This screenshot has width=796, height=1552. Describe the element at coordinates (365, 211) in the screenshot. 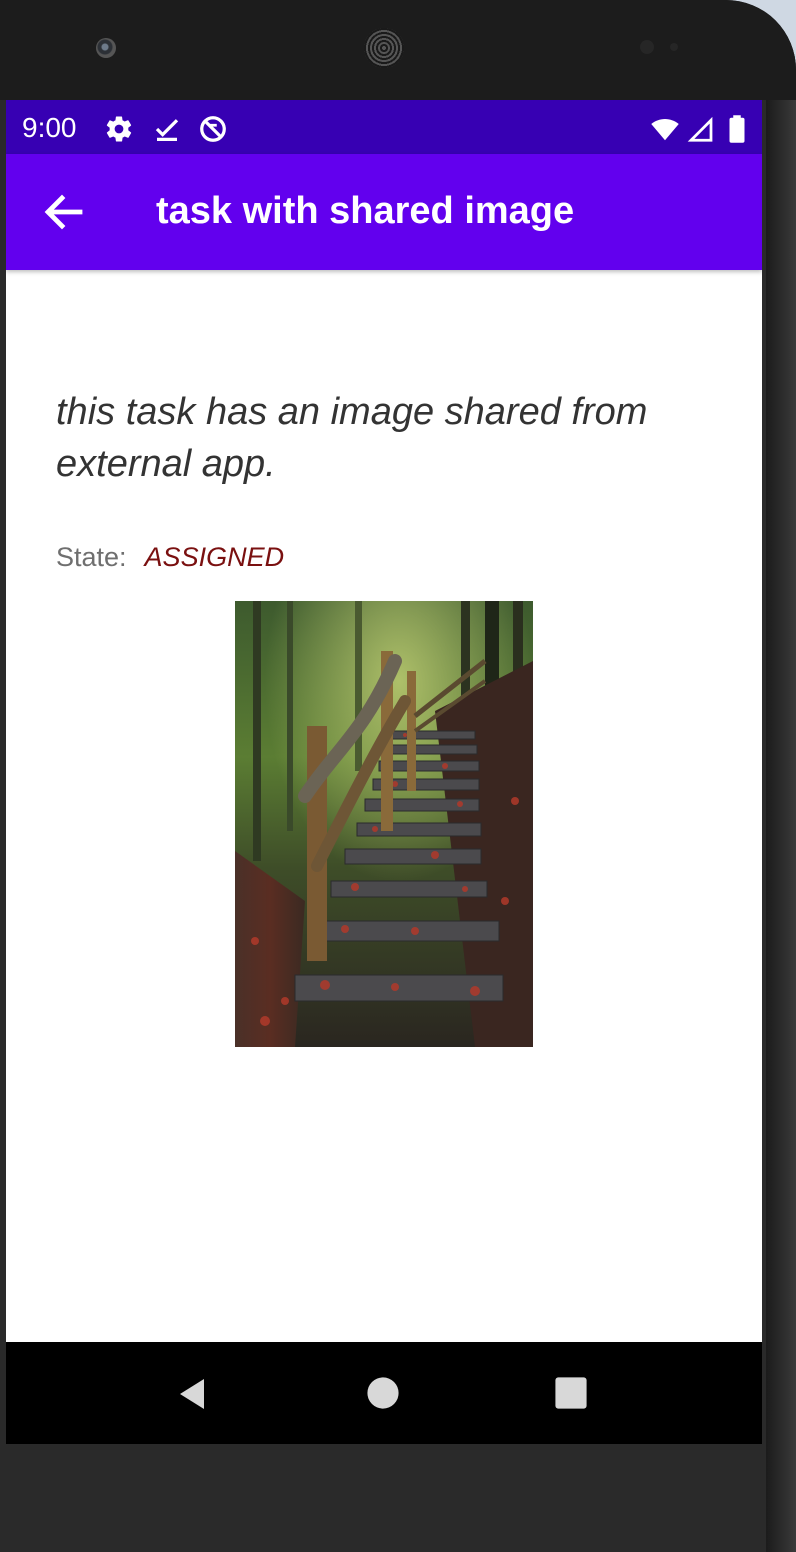

I see `page-title: task with shared image` at that location.